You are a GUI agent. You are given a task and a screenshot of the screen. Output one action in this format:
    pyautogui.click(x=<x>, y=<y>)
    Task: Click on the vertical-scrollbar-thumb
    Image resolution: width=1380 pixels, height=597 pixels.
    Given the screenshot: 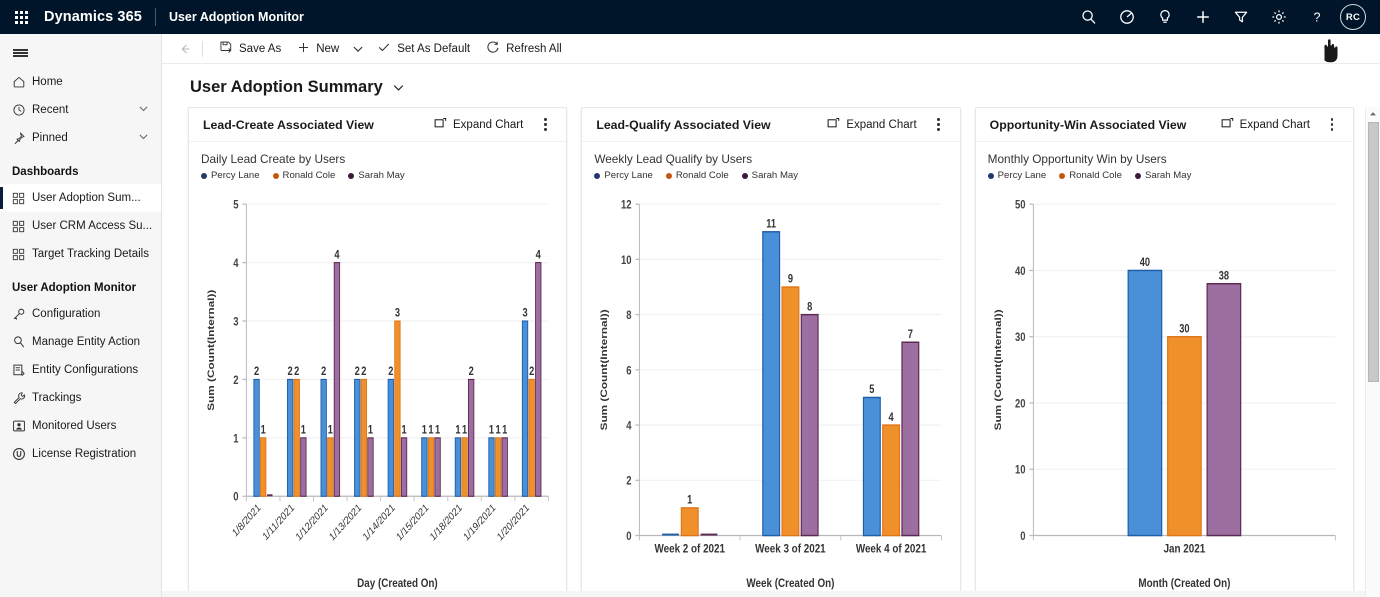 What is the action you would take?
    pyautogui.click(x=1373, y=252)
    